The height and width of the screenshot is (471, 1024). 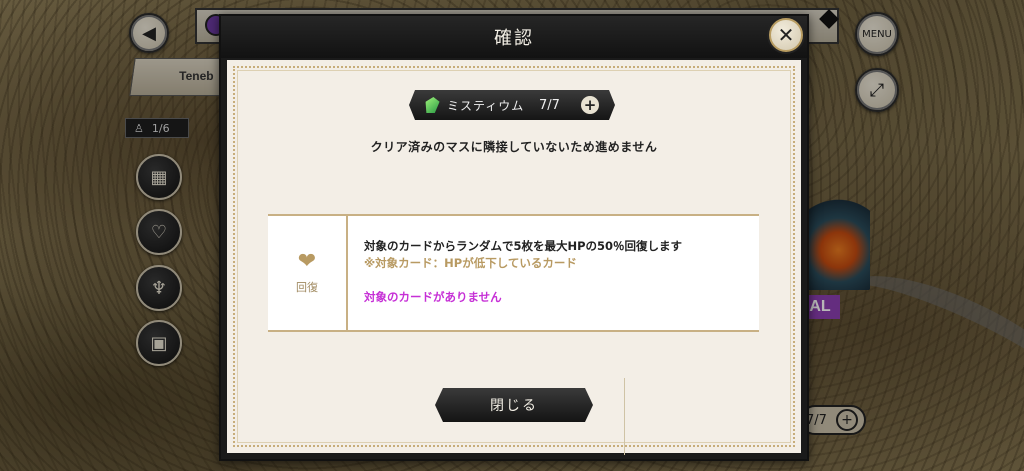 What do you see at coordinates (433, 297) in the screenshot?
I see `effect-status: 対象のカードがありません` at bounding box center [433, 297].